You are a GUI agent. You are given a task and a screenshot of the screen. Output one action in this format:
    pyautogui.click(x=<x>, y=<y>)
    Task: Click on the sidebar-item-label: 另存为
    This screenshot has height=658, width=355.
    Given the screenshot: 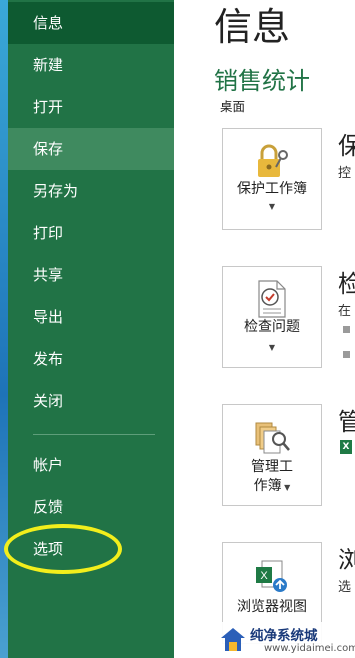 What is the action you would take?
    pyautogui.click(x=56, y=191)
    